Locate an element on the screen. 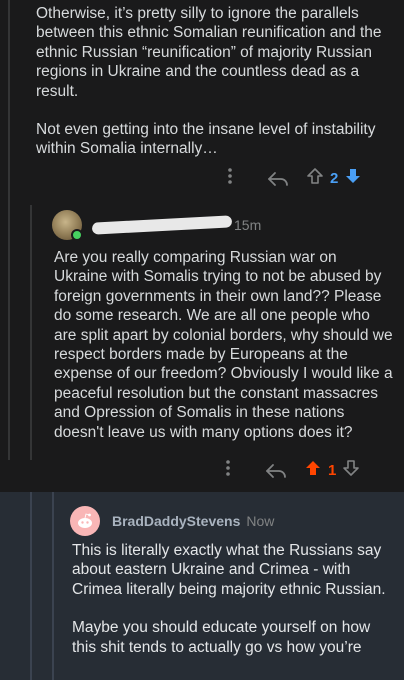 This screenshot has height=680, width=404. vote-controls: 1 is located at coordinates (332, 470).